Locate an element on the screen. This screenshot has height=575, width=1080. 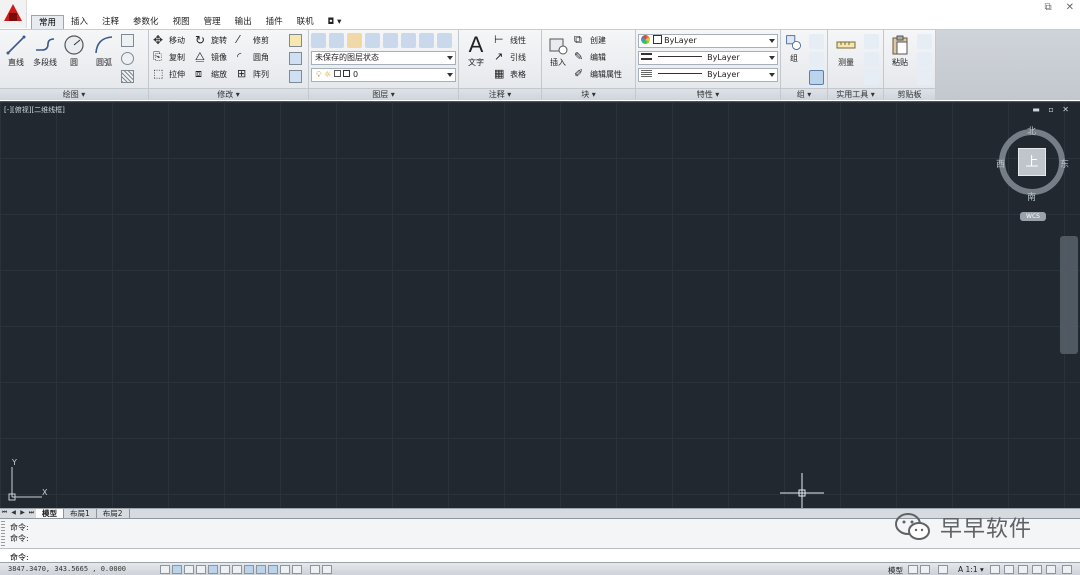
copy-button: ⎘ 复制 is located at coordinates (169, 57).